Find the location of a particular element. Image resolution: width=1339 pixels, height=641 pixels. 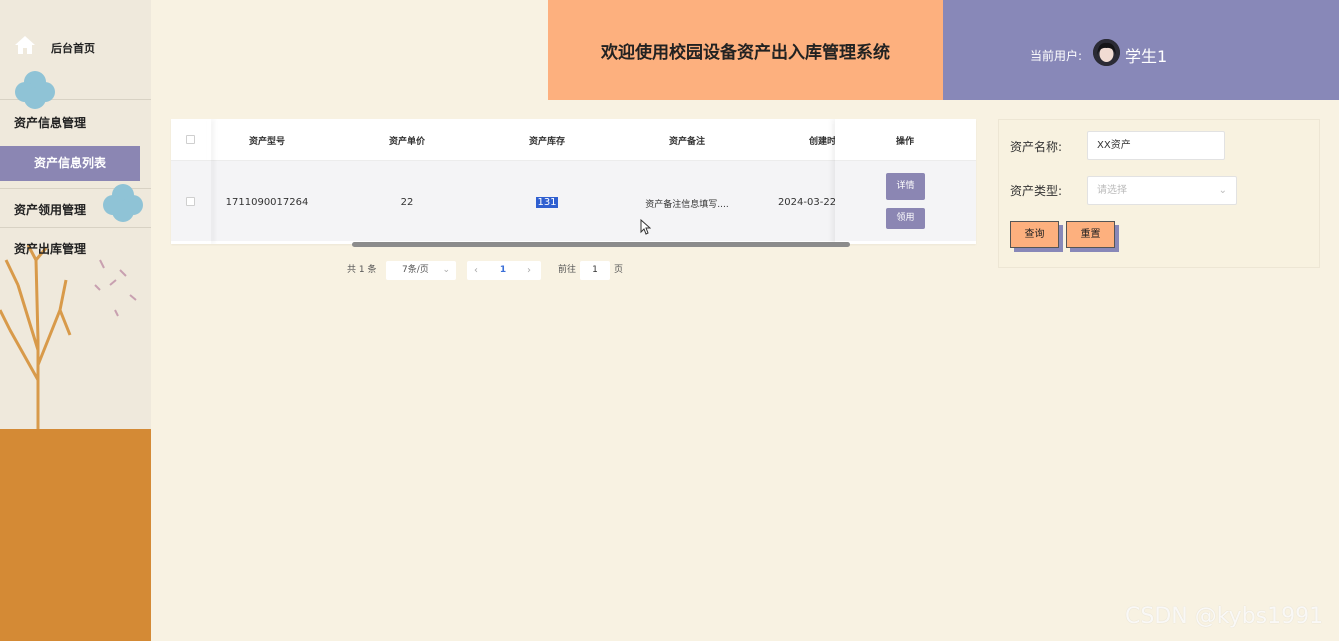

home-icon is located at coordinates (25, 45).